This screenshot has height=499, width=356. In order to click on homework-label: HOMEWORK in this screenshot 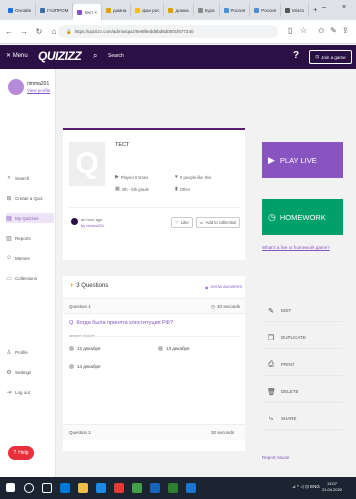, I will do `click(302, 217)`.